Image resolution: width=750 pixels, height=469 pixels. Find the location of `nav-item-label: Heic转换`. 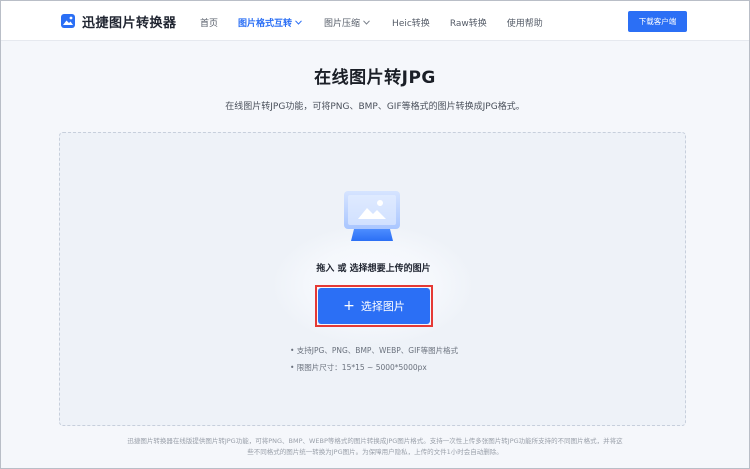

nav-item-label: Heic转换 is located at coordinates (411, 23).